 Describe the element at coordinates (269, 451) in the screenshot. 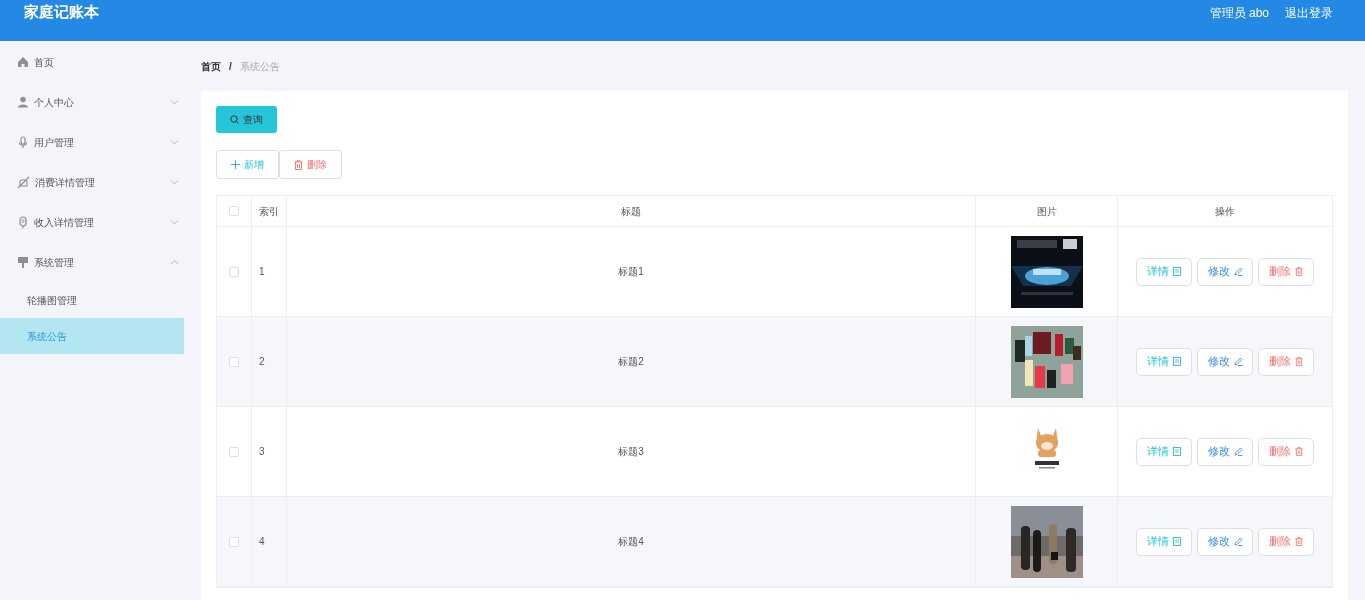

I see `index-cell: 3` at that location.